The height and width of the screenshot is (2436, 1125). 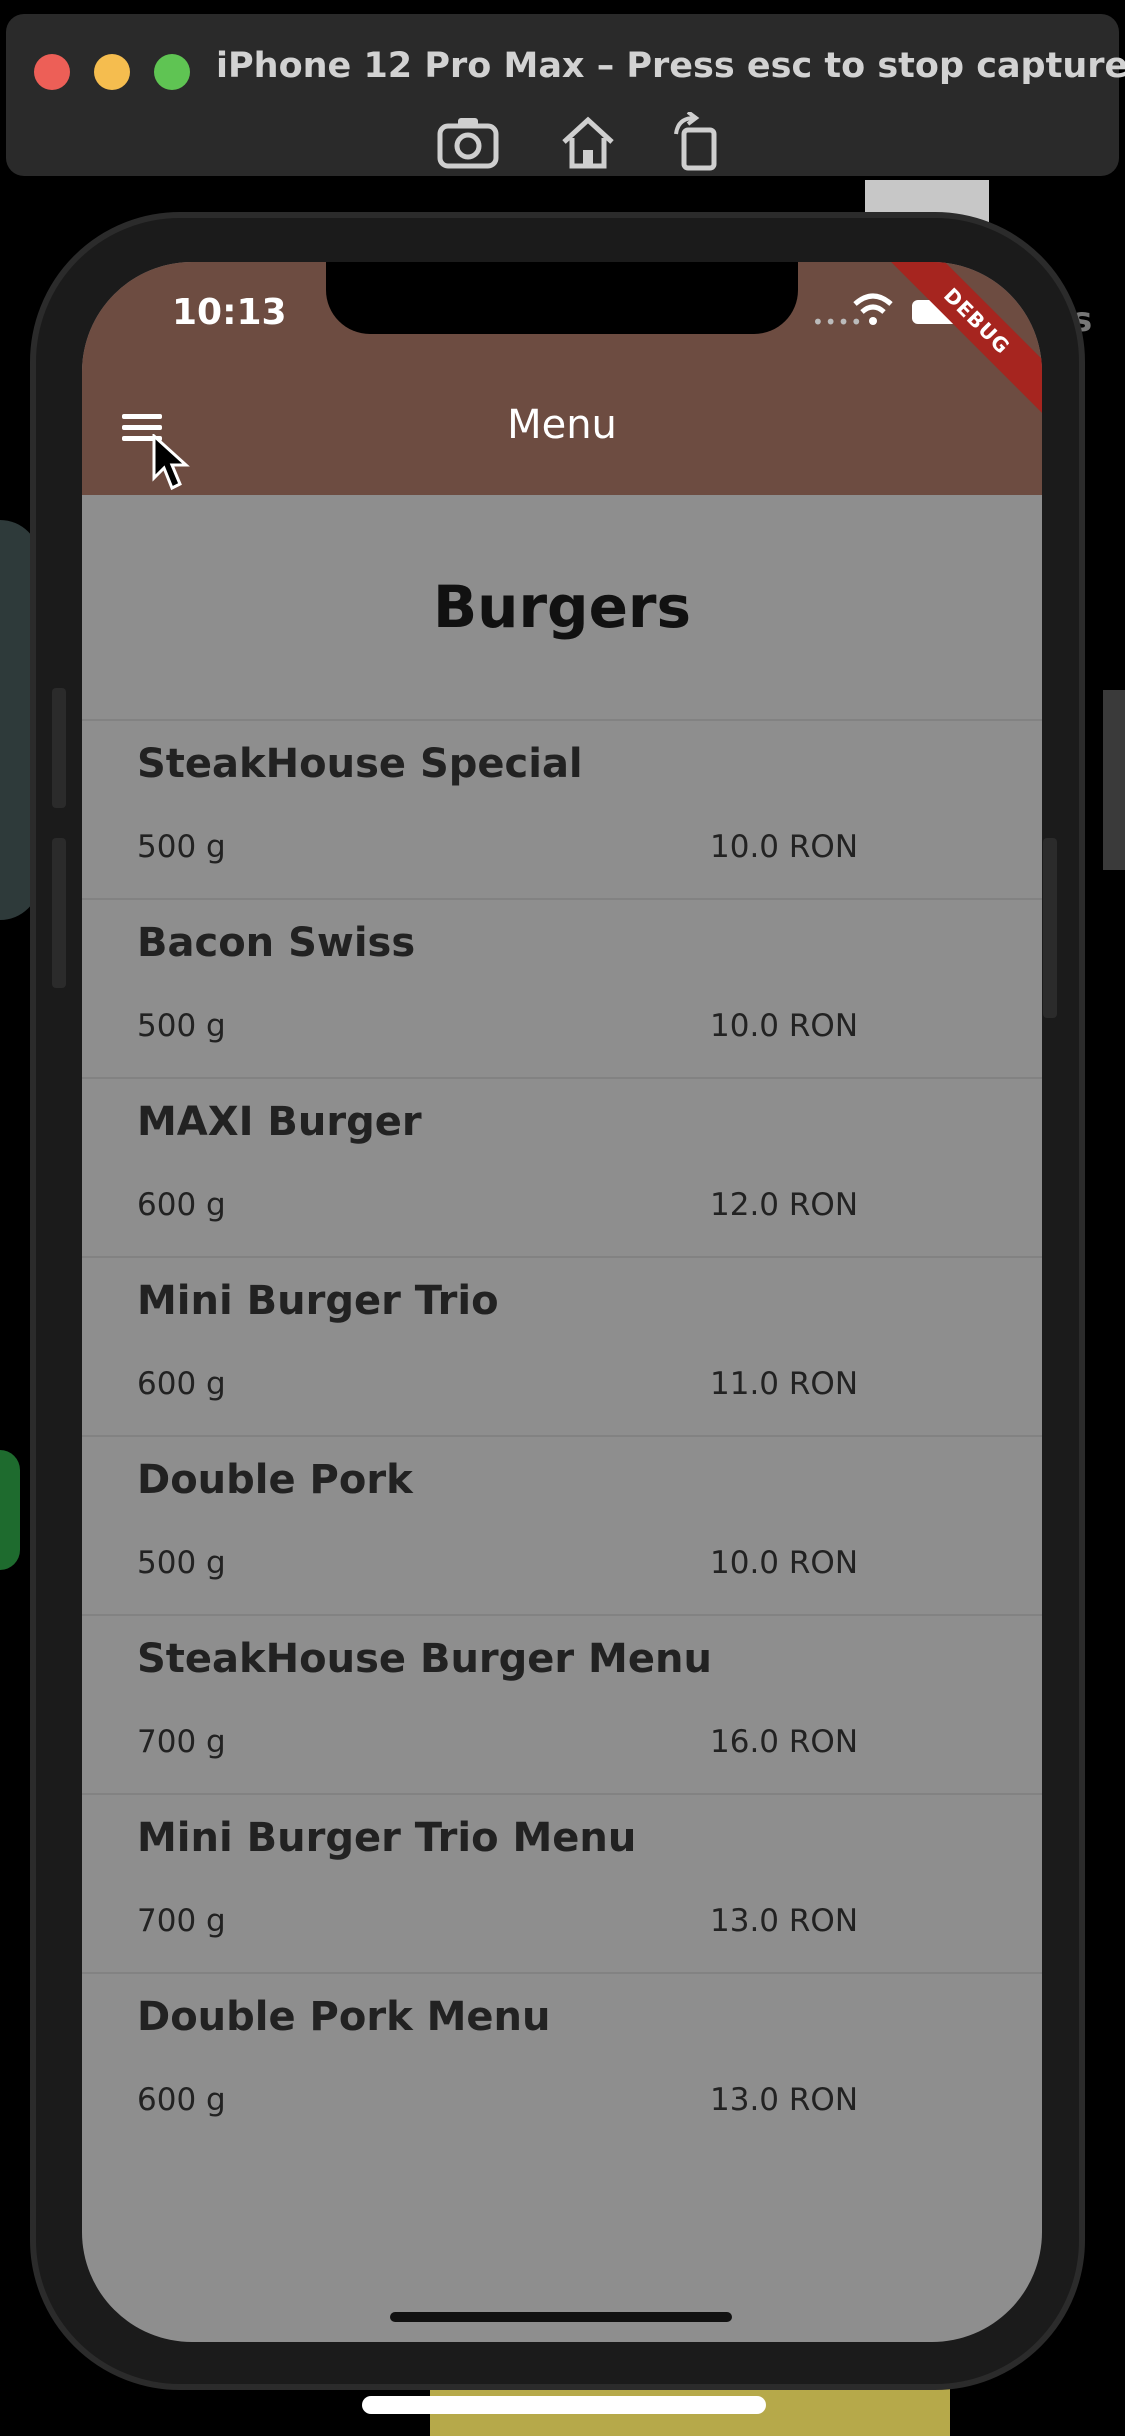 What do you see at coordinates (318, 1301) in the screenshot?
I see `item-name: Mini Burger Trio` at bounding box center [318, 1301].